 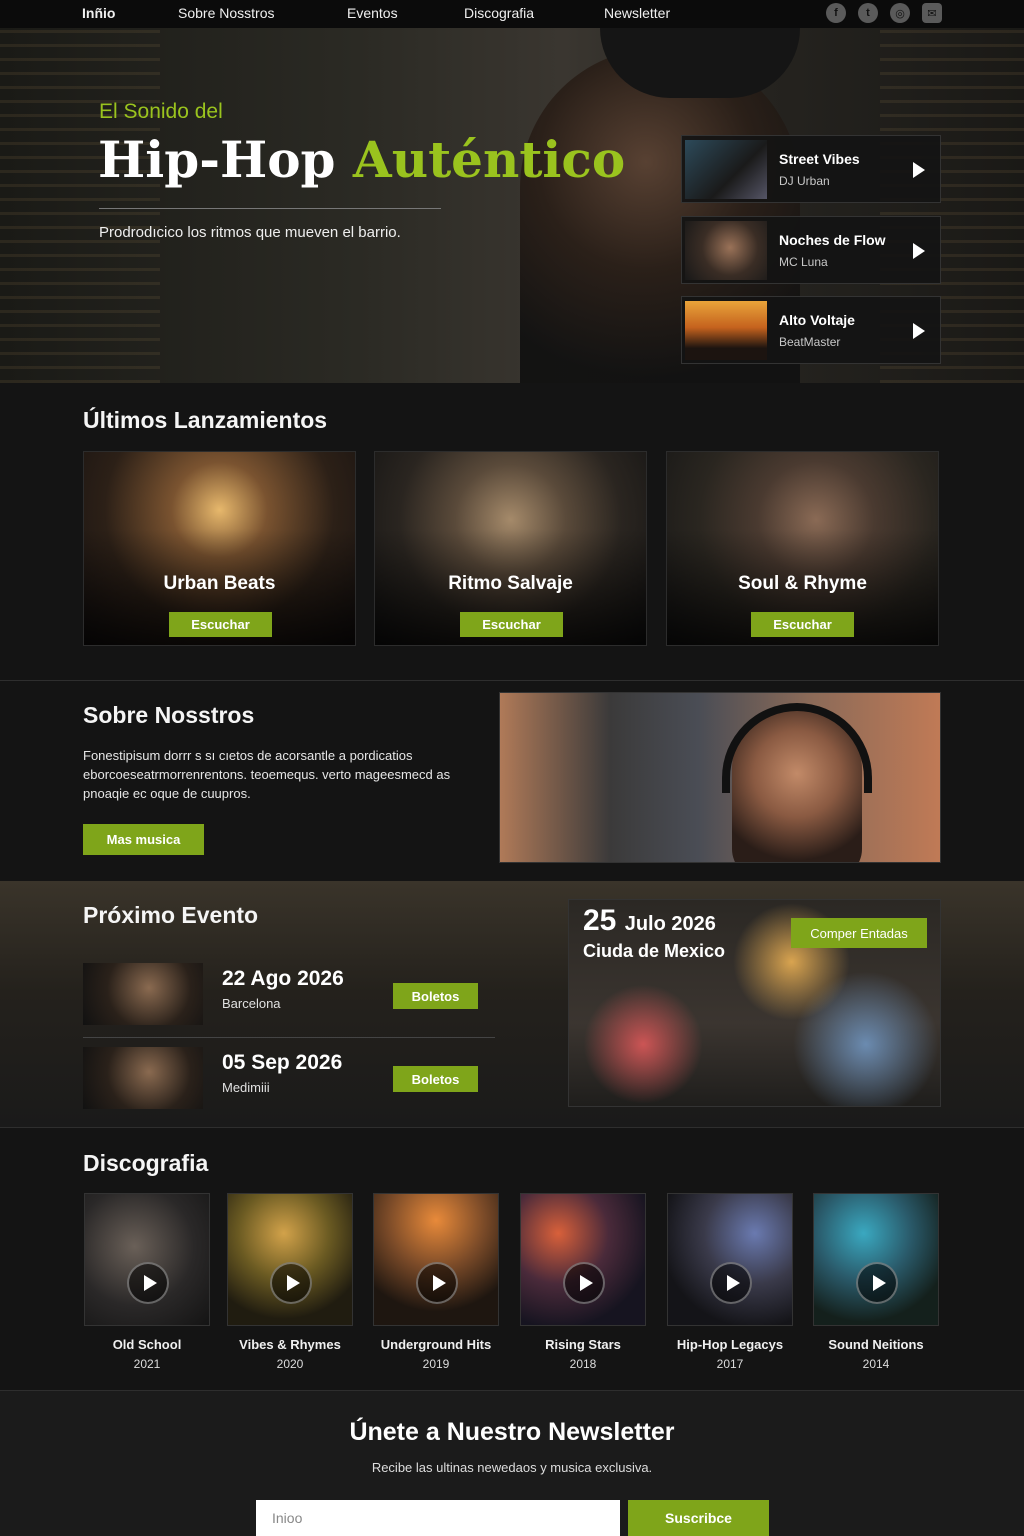 I want to click on album-year: 2019, so click(x=436, y=1364).